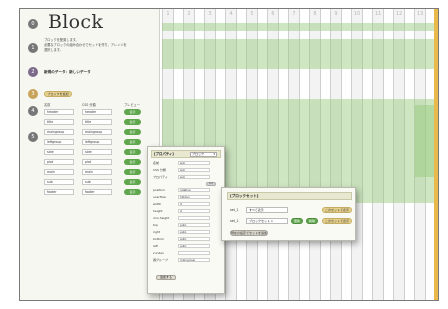  Describe the element at coordinates (33, 137) in the screenshot. I see `step-5-icon: 5` at that location.